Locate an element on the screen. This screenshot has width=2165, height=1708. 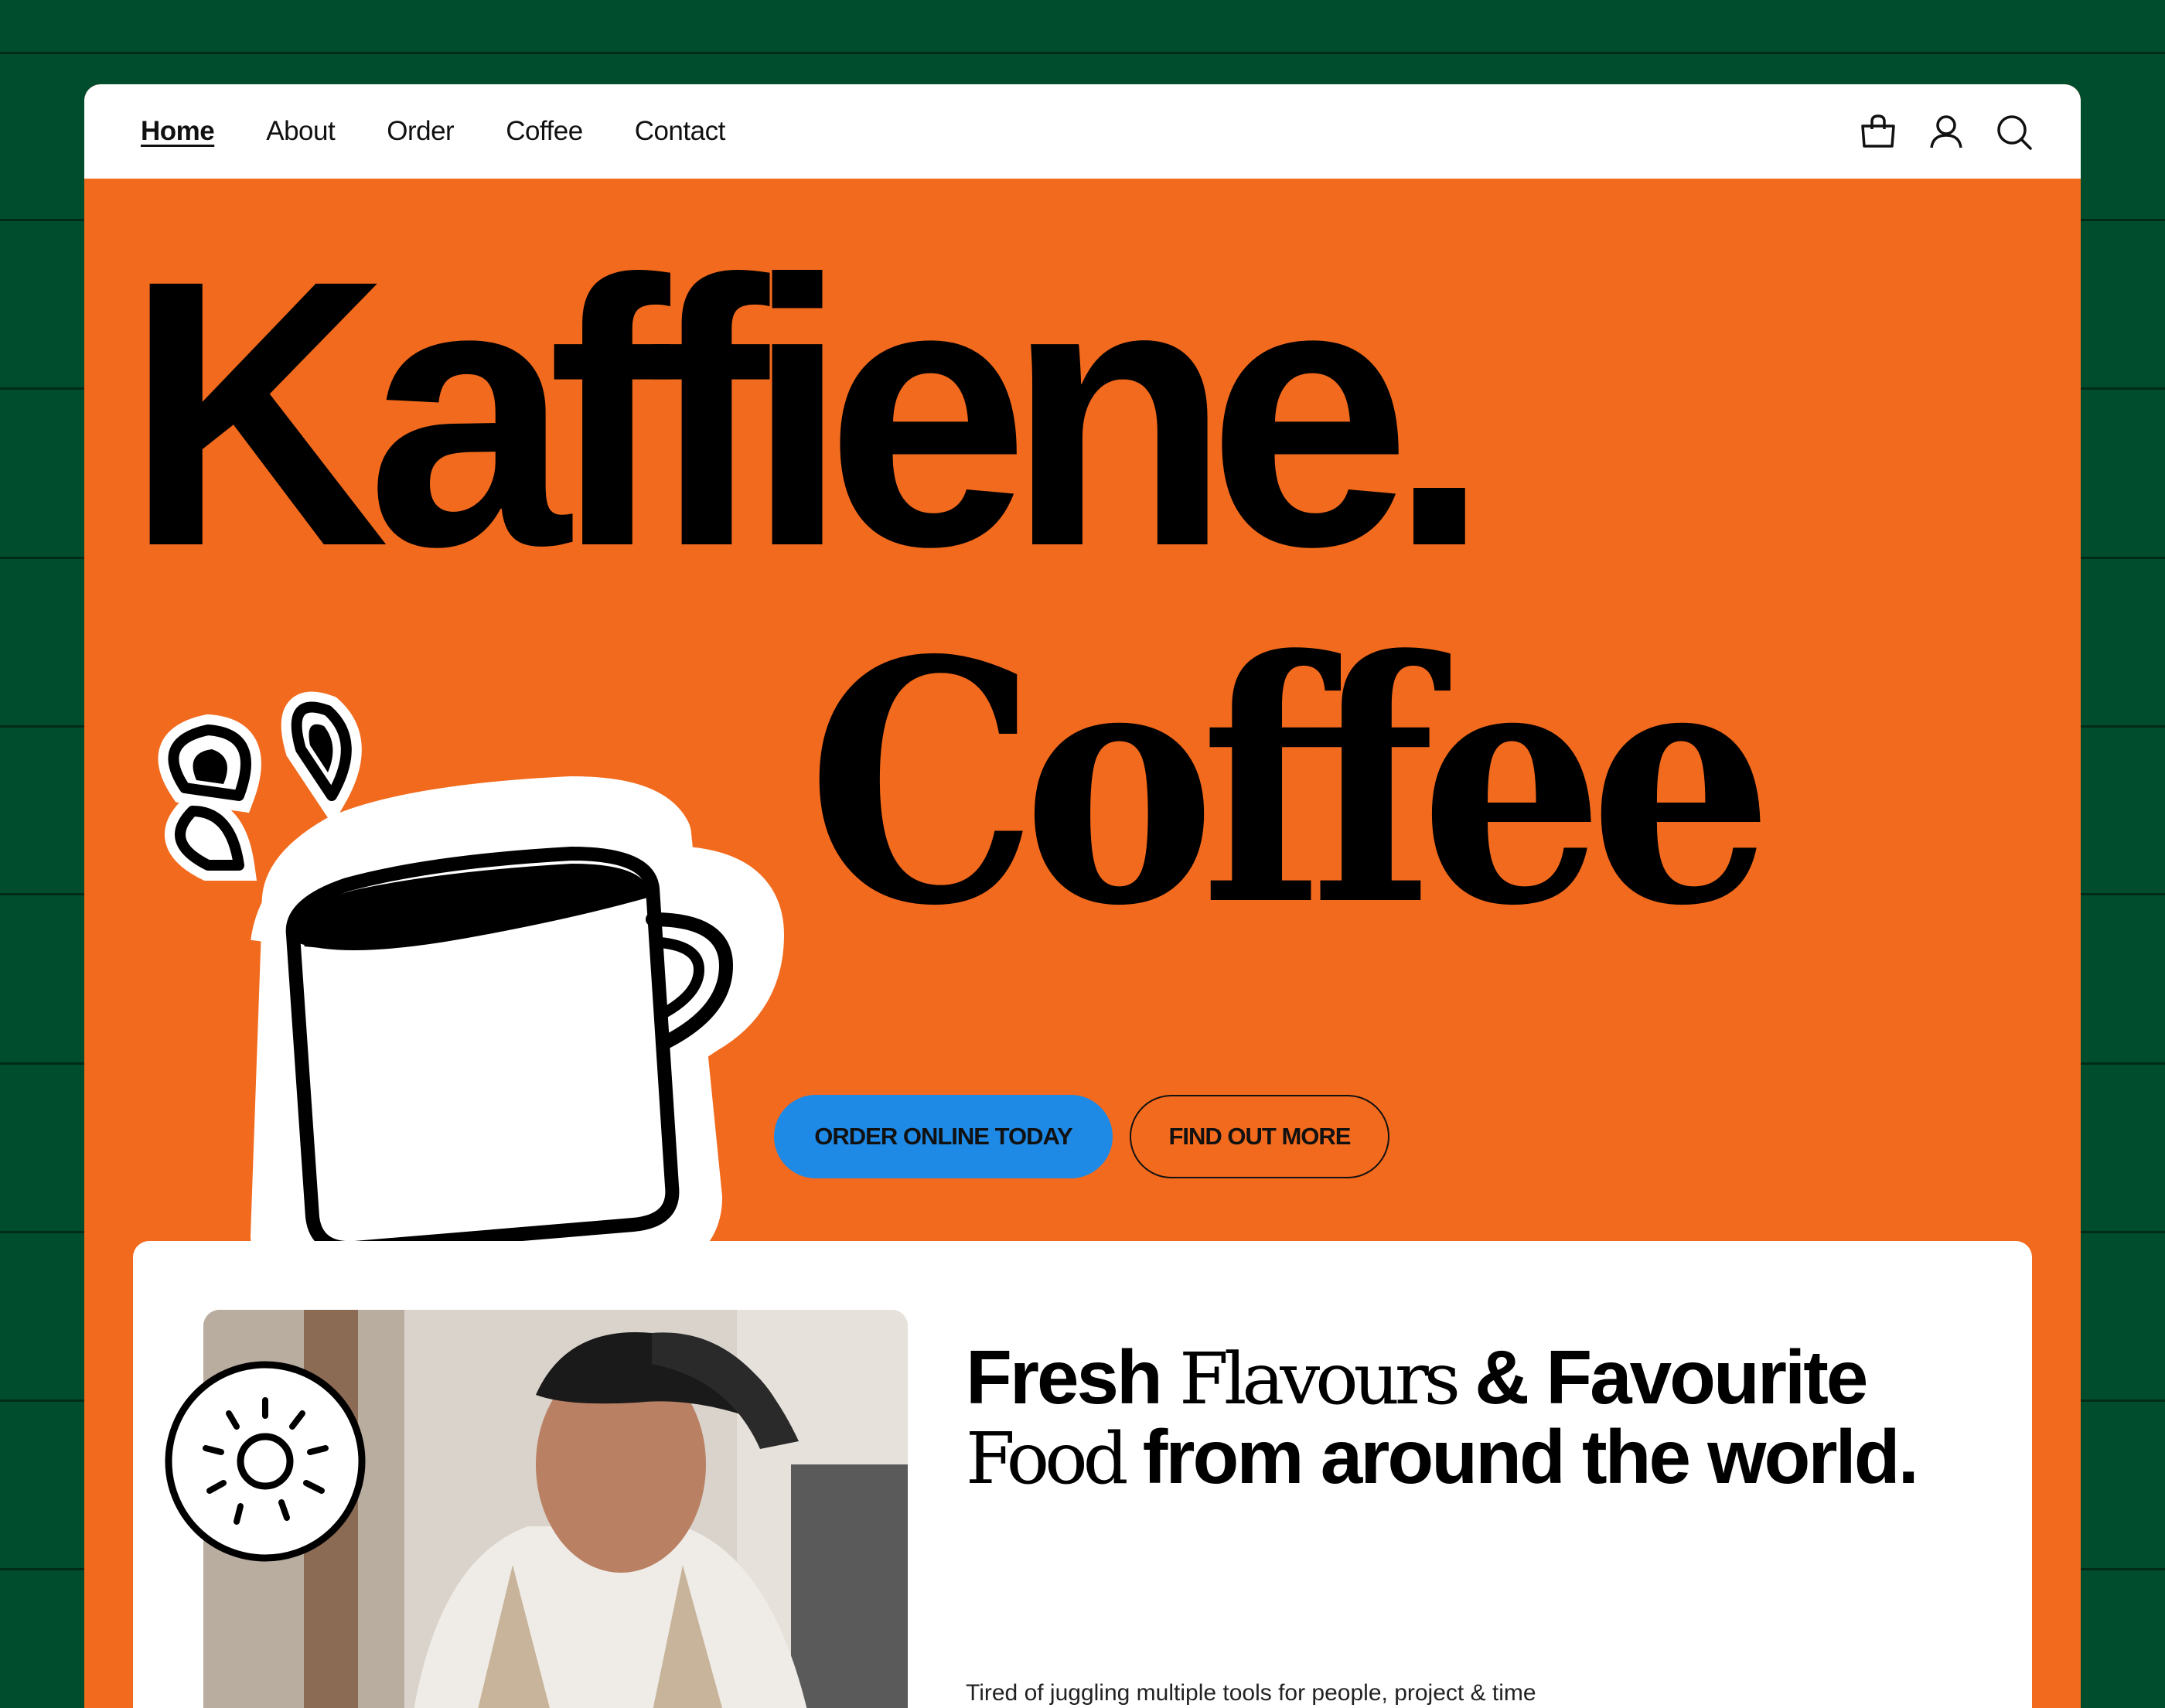
user-icon is located at coordinates (1946, 132).